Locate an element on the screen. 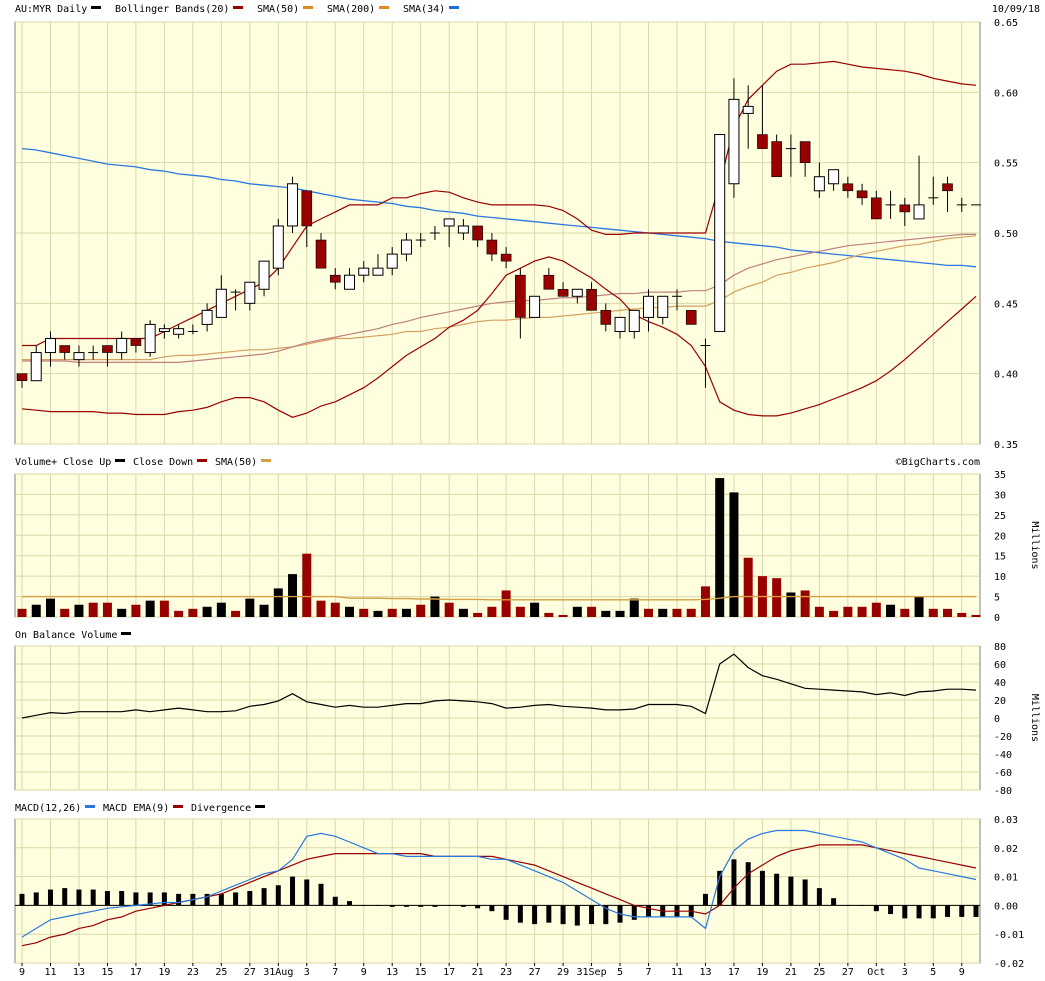  macd-tick-label: 0.01 is located at coordinates (1006, 878).